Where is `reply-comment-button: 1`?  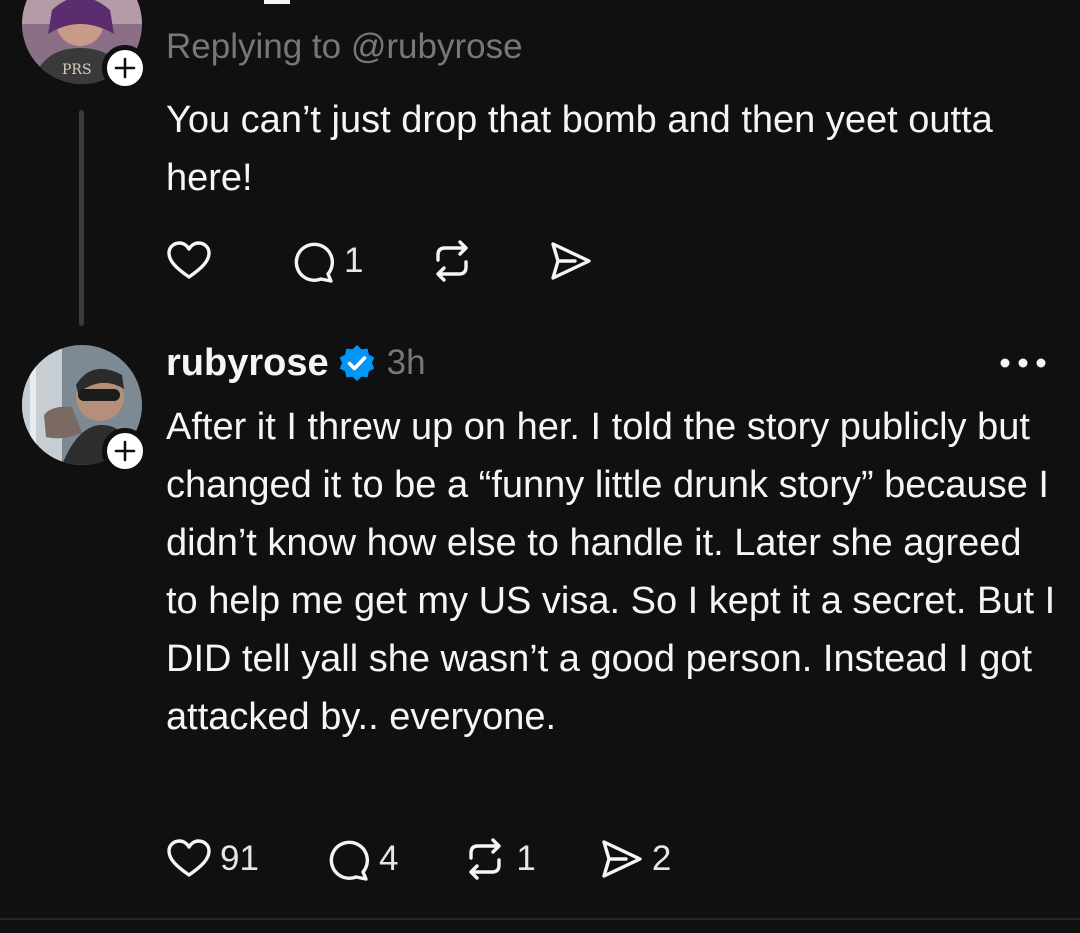 reply-comment-button: 1 is located at coordinates (325, 261).